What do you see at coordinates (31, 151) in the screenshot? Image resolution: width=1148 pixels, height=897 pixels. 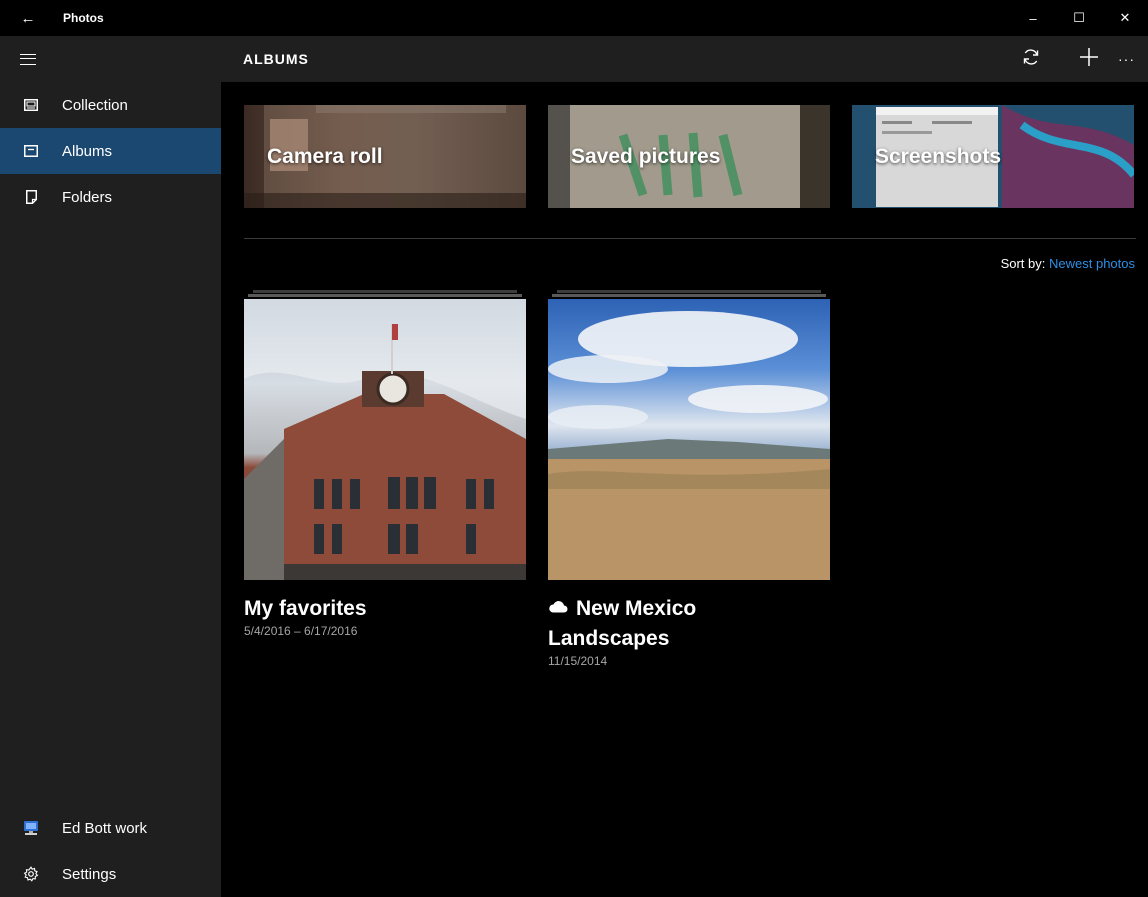 I see `albums-icon` at bounding box center [31, 151].